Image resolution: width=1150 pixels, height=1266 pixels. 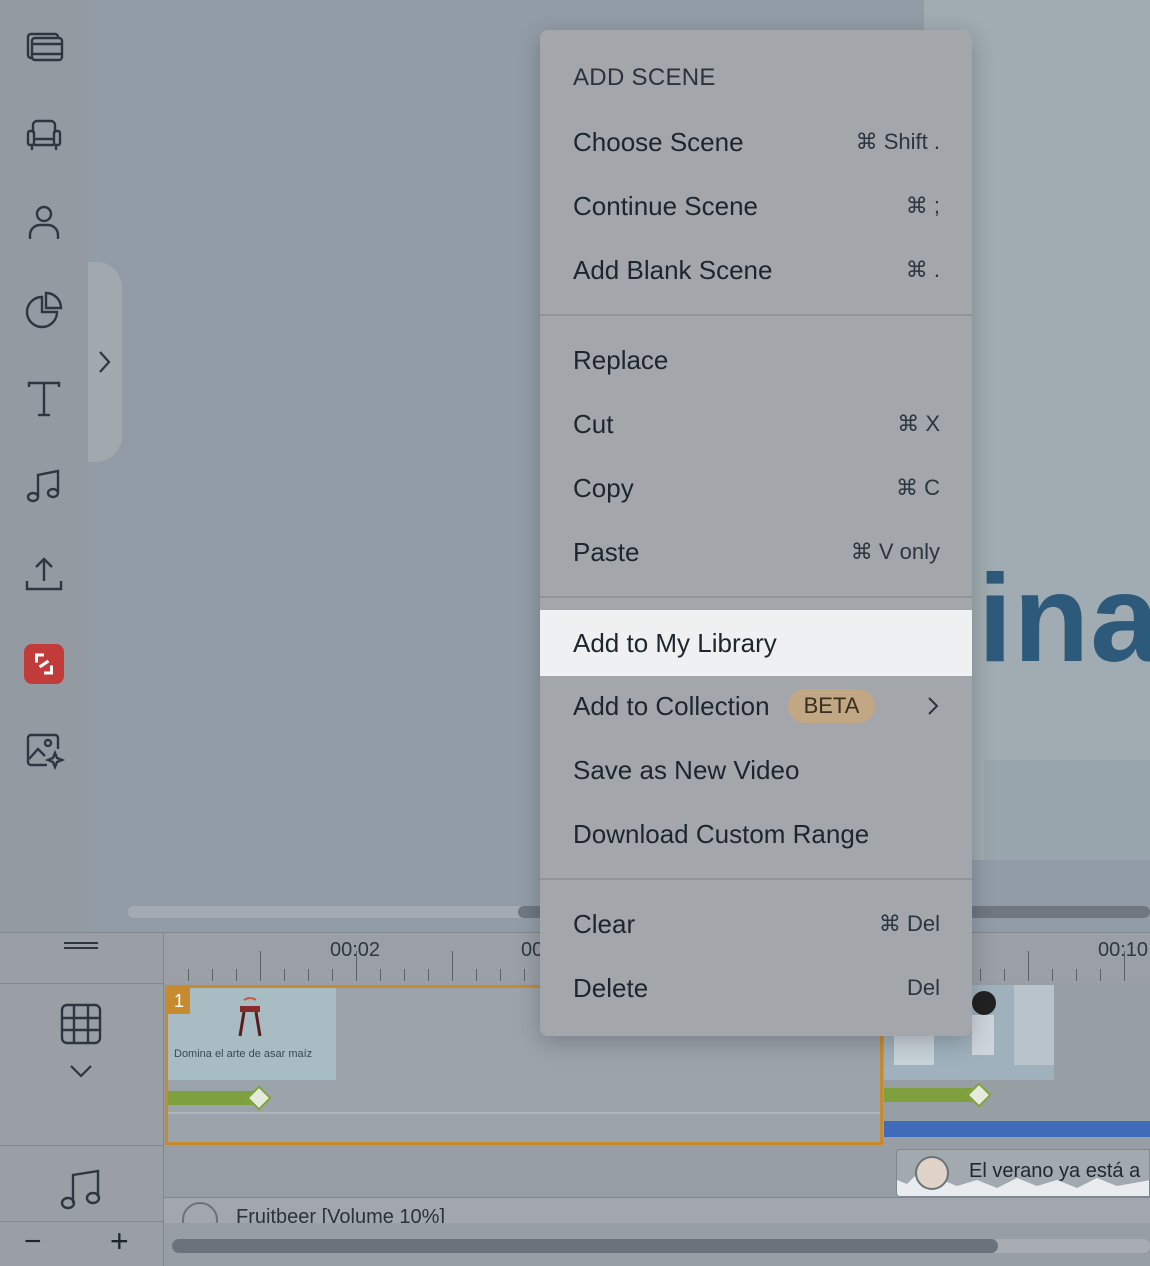 What do you see at coordinates (1017, 1129) in the screenshot?
I see `voiceover-bar` at bounding box center [1017, 1129].